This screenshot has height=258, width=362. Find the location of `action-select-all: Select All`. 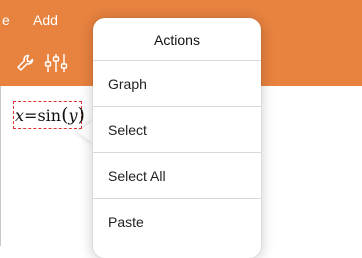

action-select-all: Select All is located at coordinates (177, 176).